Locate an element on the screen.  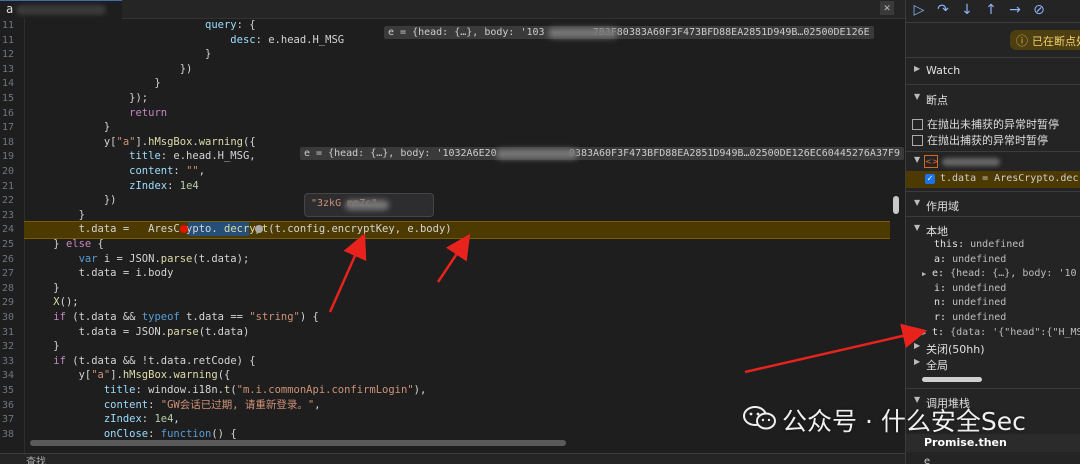
local-scope-header: ▼ 本地 is located at coordinates (993, 230).